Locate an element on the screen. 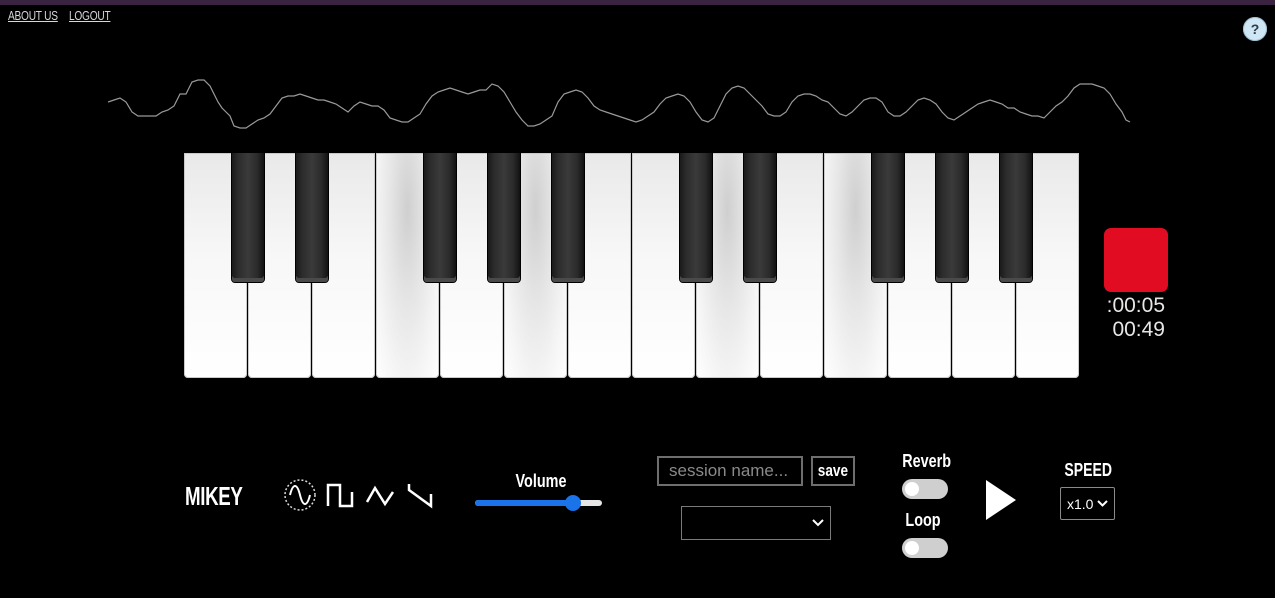 The height and width of the screenshot is (598, 1275). triangle-wave-button is located at coordinates (380, 495).